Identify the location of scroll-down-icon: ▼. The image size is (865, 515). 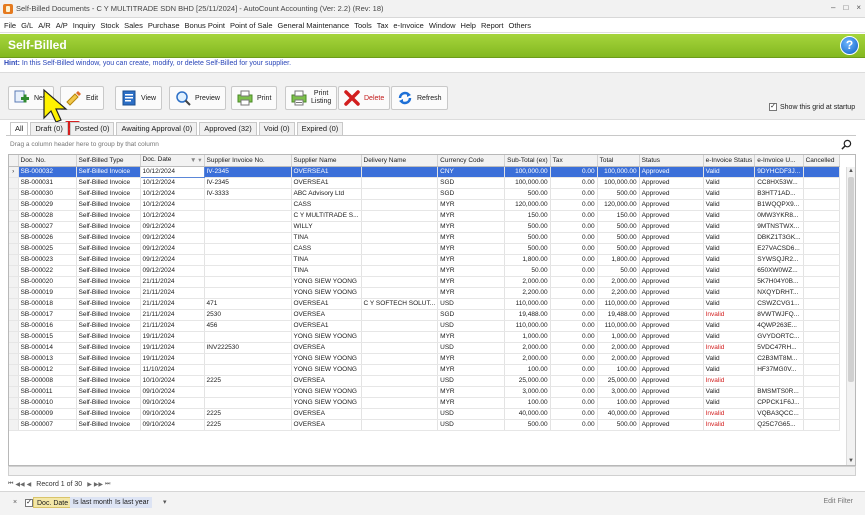
(851, 461).